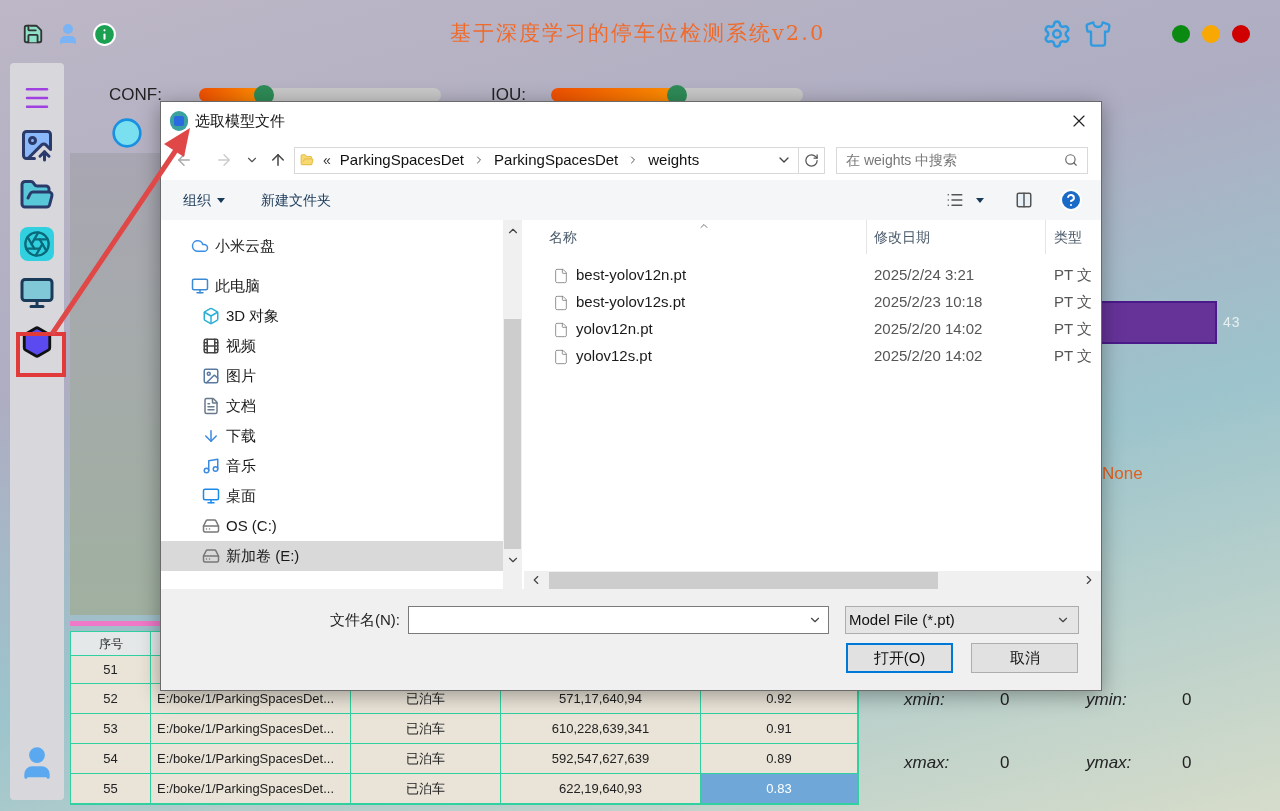 The height and width of the screenshot is (811, 1280). What do you see at coordinates (111, 758) in the screenshot?
I see `table-cell: 54` at bounding box center [111, 758].